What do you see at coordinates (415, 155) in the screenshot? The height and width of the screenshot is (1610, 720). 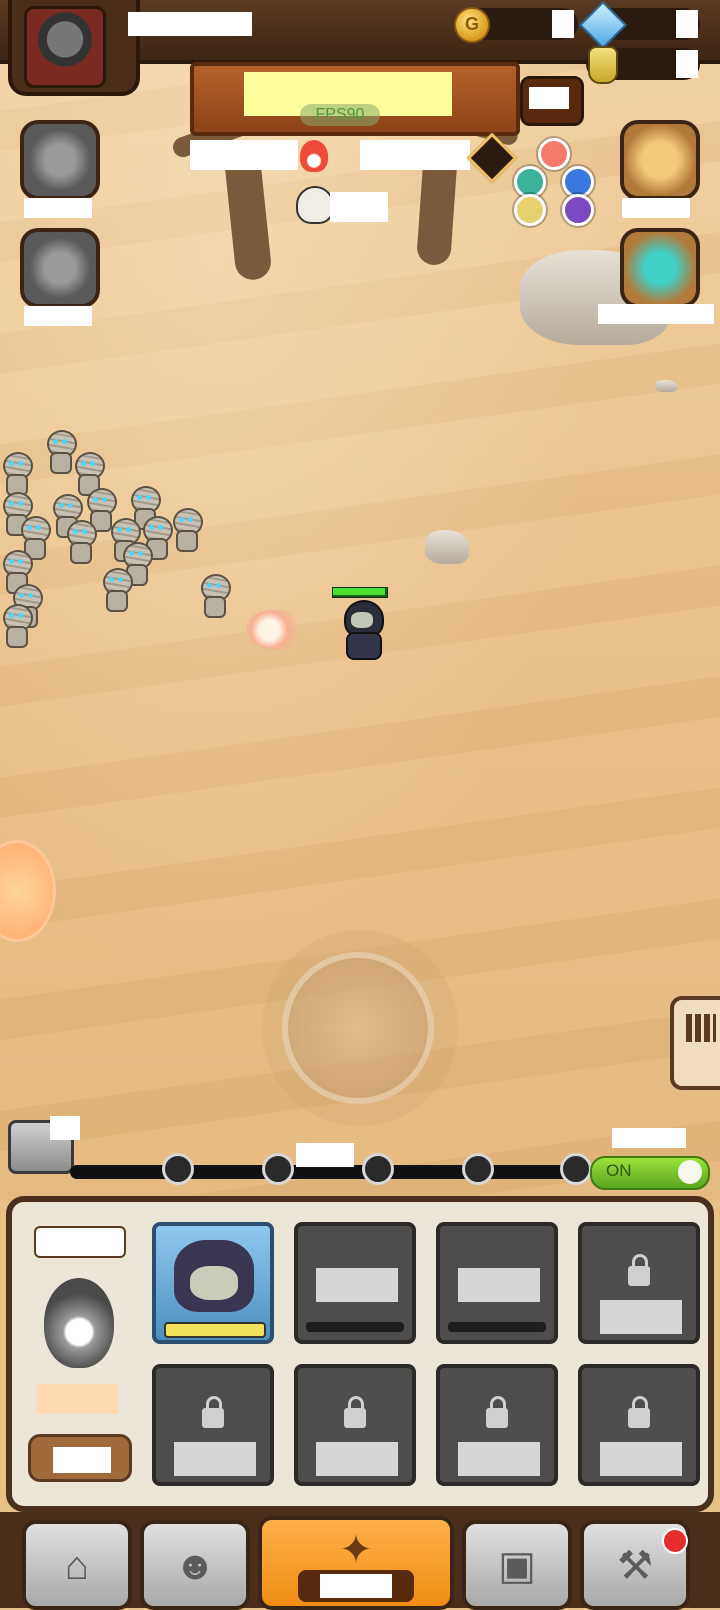 I see `enemy-stat-right` at bounding box center [415, 155].